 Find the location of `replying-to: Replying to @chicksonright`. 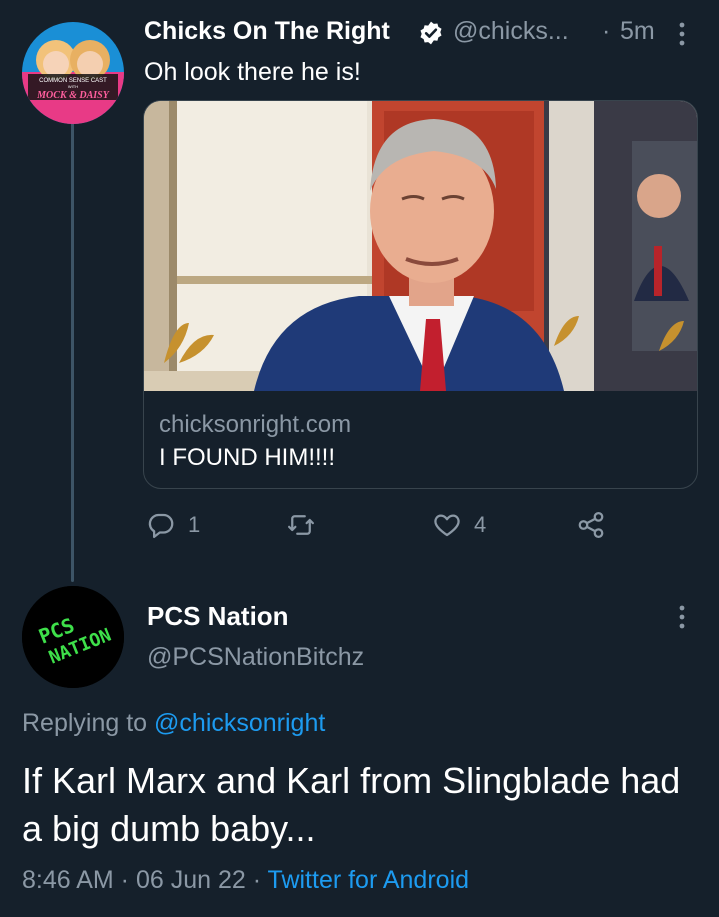

replying-to: Replying to @chicksonright is located at coordinates (173, 723).